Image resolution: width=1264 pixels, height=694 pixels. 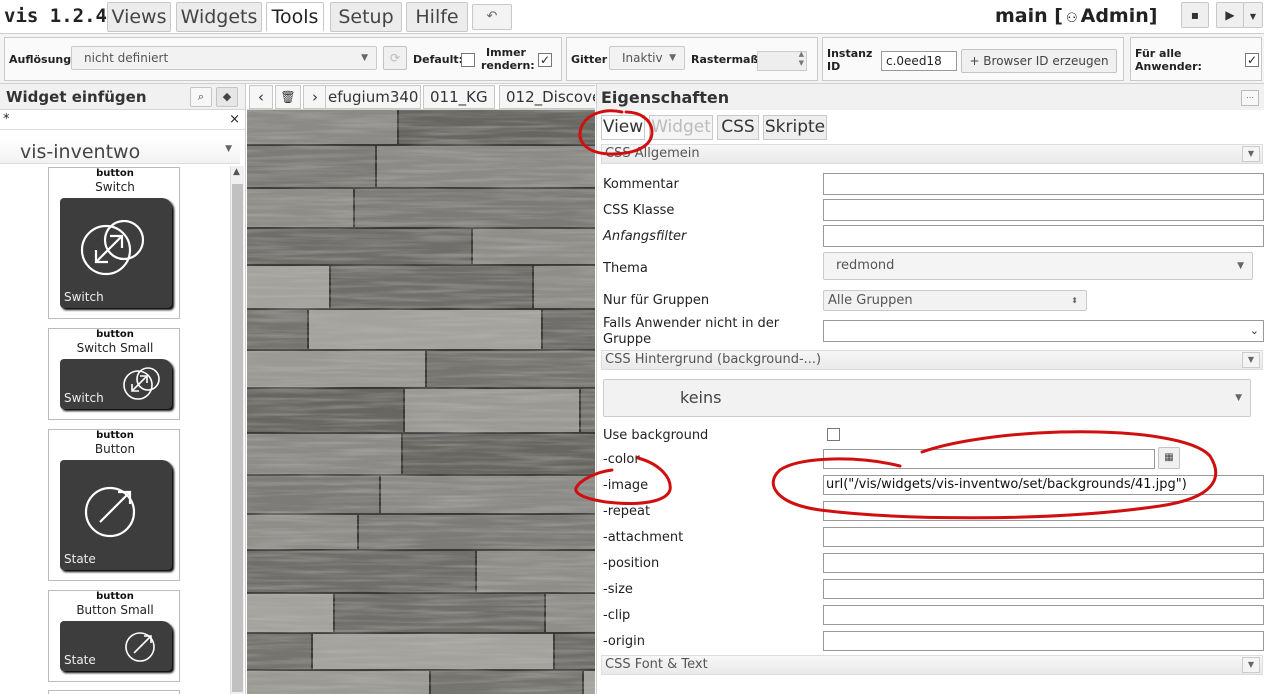 I want to click on grid-select: Inaktiv ▼, so click(x=647, y=58).